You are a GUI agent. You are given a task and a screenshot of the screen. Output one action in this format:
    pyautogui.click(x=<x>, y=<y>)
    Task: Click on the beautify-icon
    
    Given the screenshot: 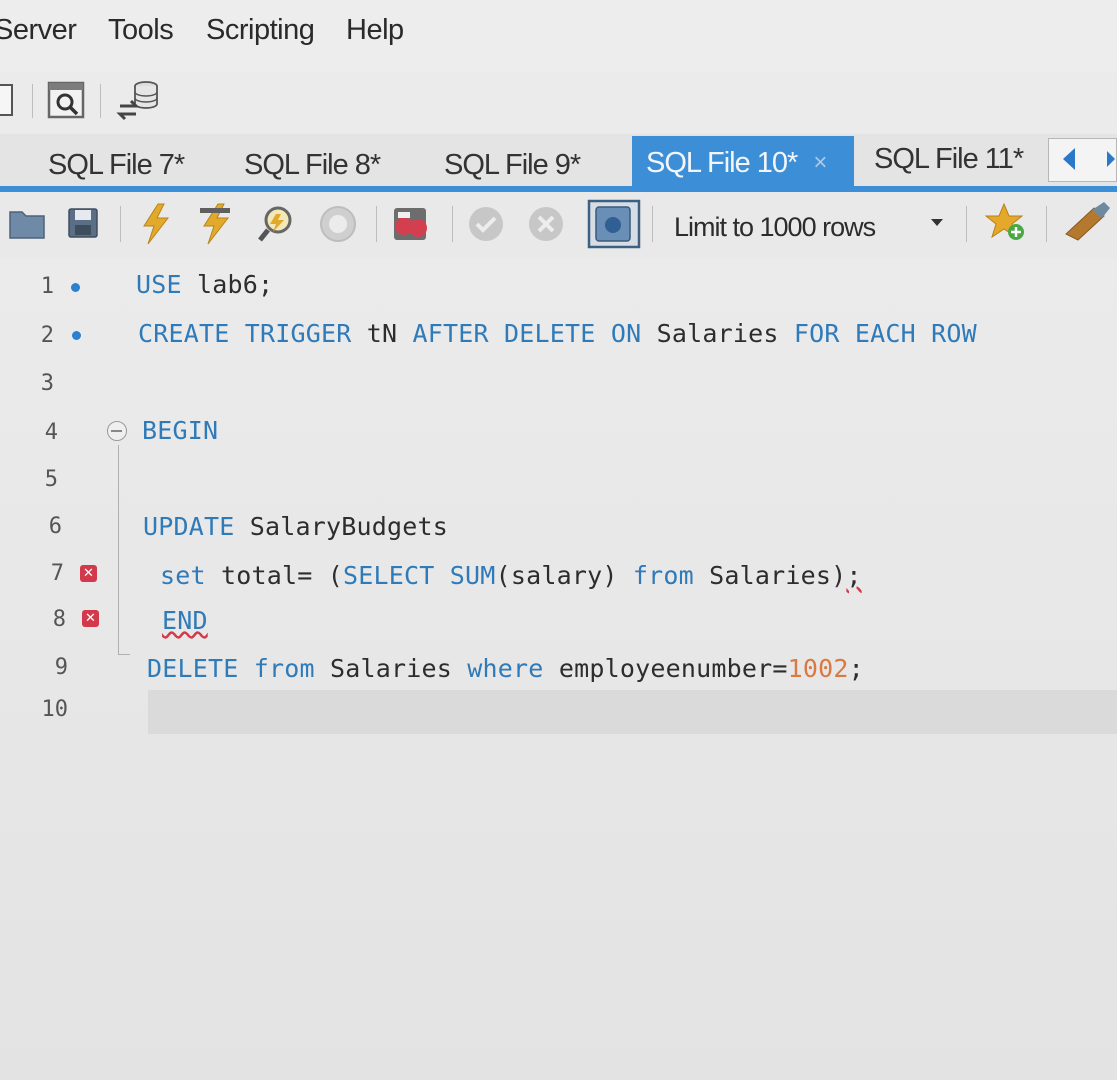 What is the action you would take?
    pyautogui.click(x=1088, y=223)
    